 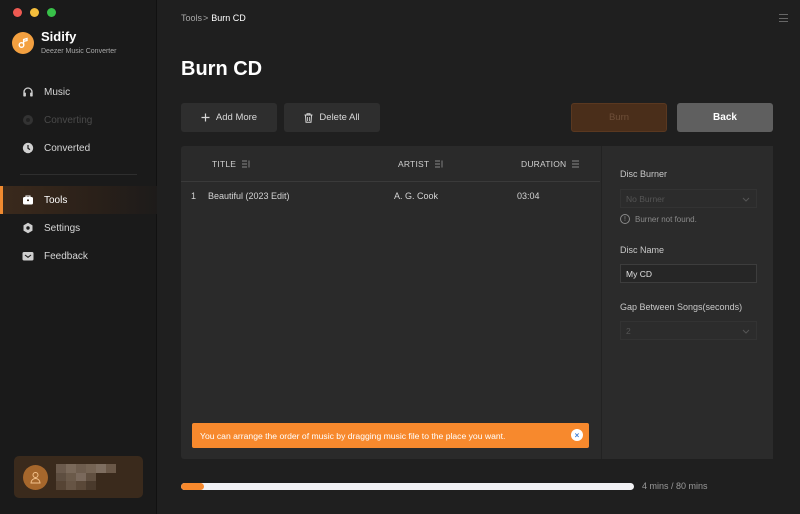 I want to click on disc-burner-select: No Burner, so click(x=688, y=198).